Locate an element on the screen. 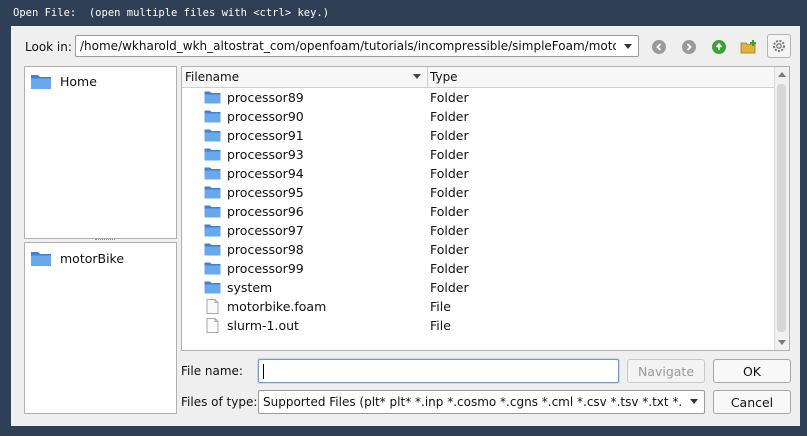 This screenshot has width=807, height=436. file-name-cell: processor98 is located at coordinates (265, 249).